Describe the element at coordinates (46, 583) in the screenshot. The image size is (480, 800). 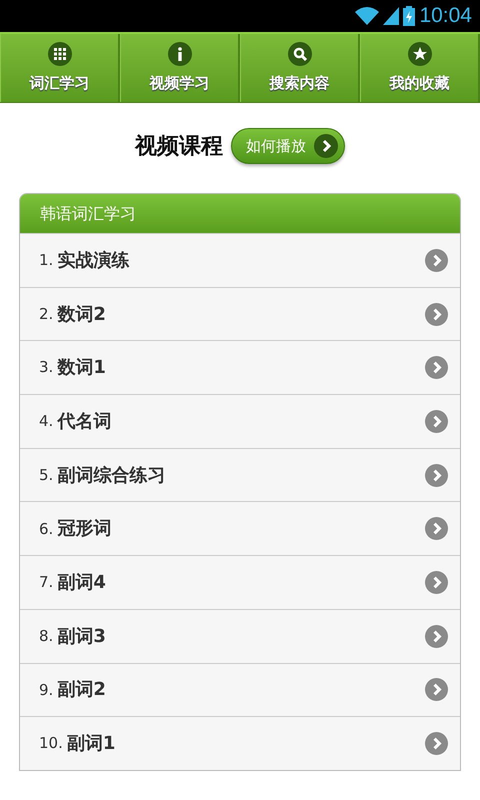
I see `item-number: 7.` at that location.